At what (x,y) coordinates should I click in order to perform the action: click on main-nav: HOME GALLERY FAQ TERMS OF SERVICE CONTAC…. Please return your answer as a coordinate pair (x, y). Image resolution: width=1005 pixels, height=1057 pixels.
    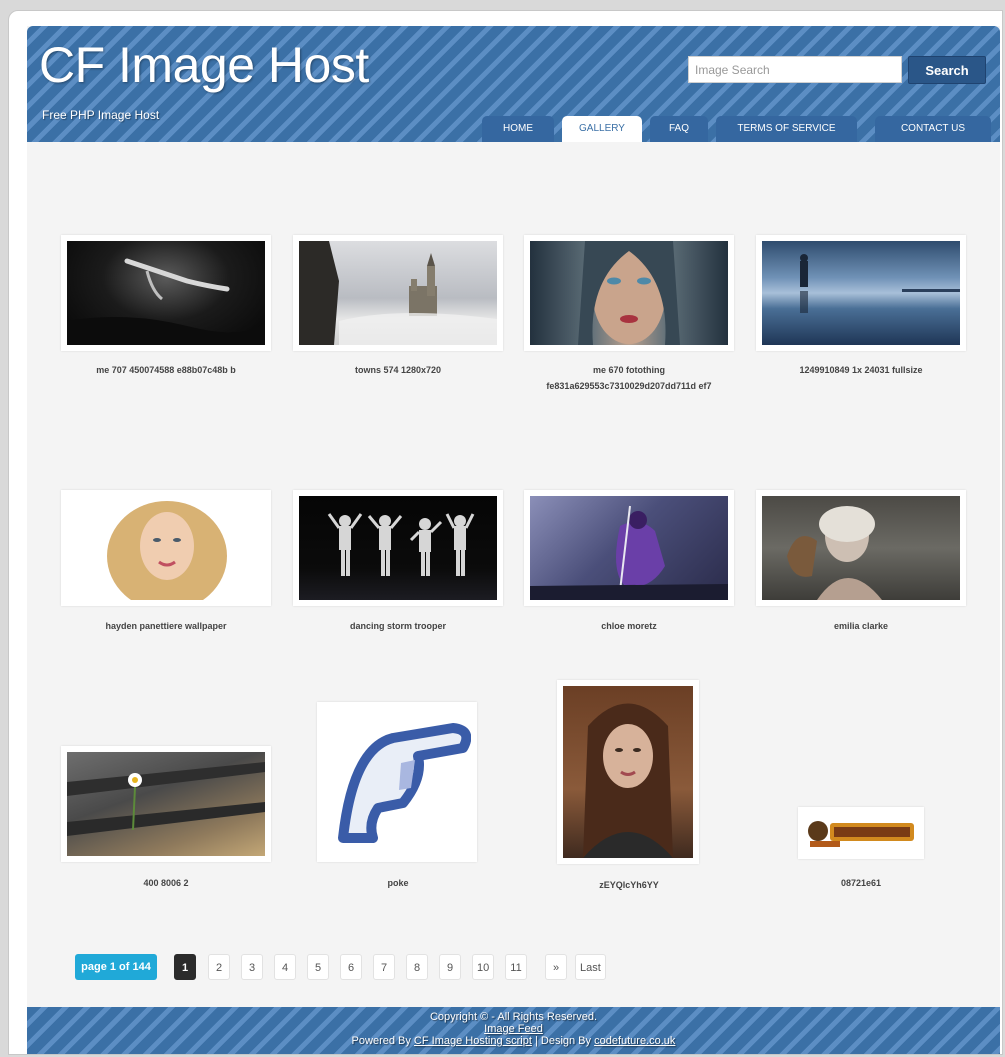
    Looking at the image, I should click on (513, 129).